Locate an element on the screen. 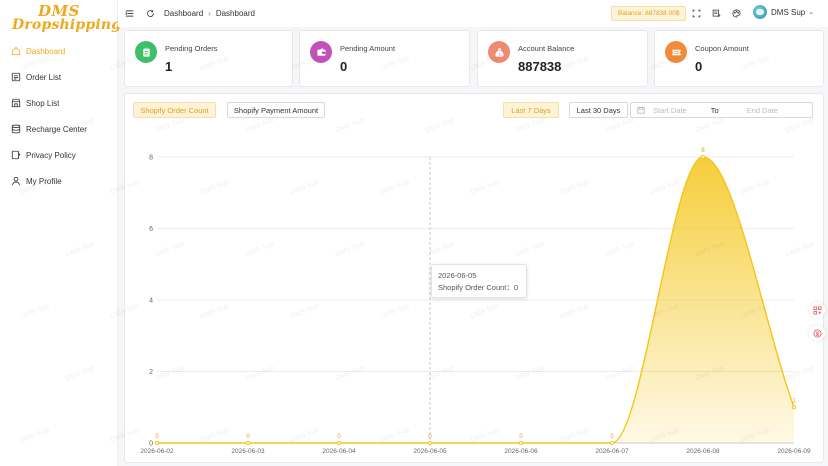 This screenshot has width=828, height=466. y-tick-label: 2 is located at coordinates (151, 372).